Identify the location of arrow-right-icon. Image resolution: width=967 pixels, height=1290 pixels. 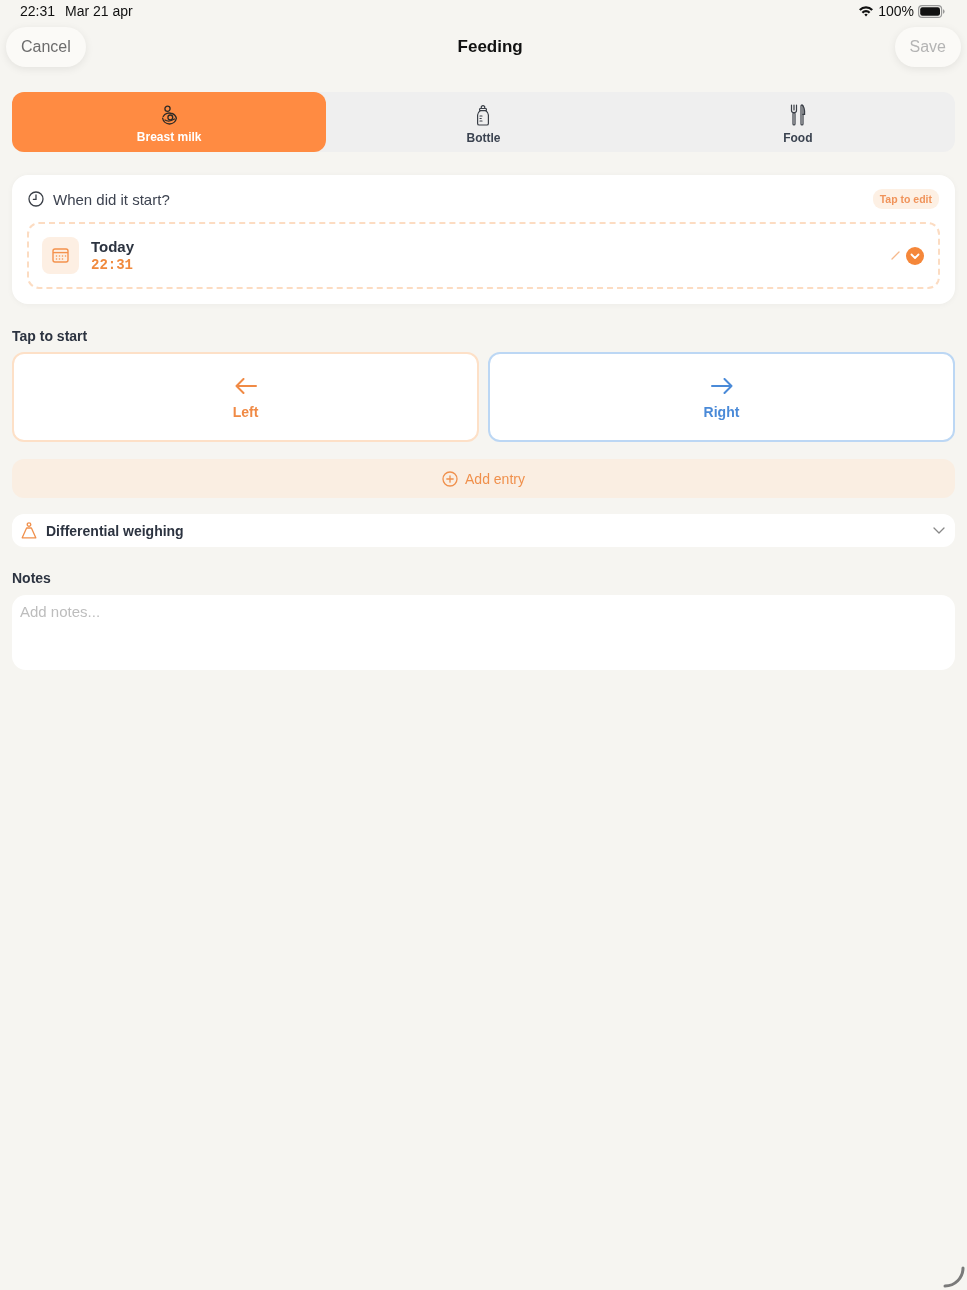
(721, 386).